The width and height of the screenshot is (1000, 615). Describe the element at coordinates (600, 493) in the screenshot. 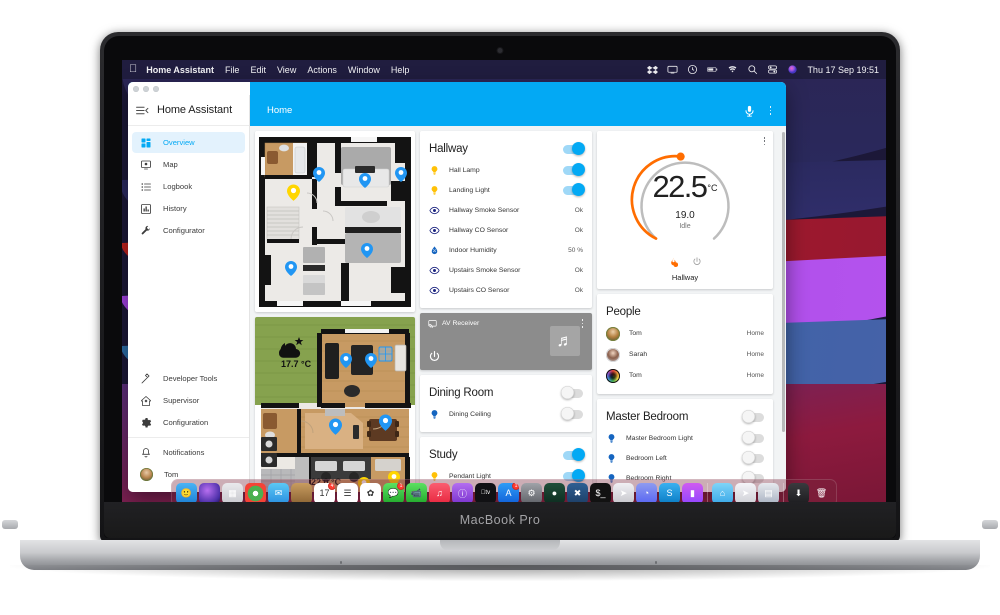

I see `terminal-icon: $_` at that location.